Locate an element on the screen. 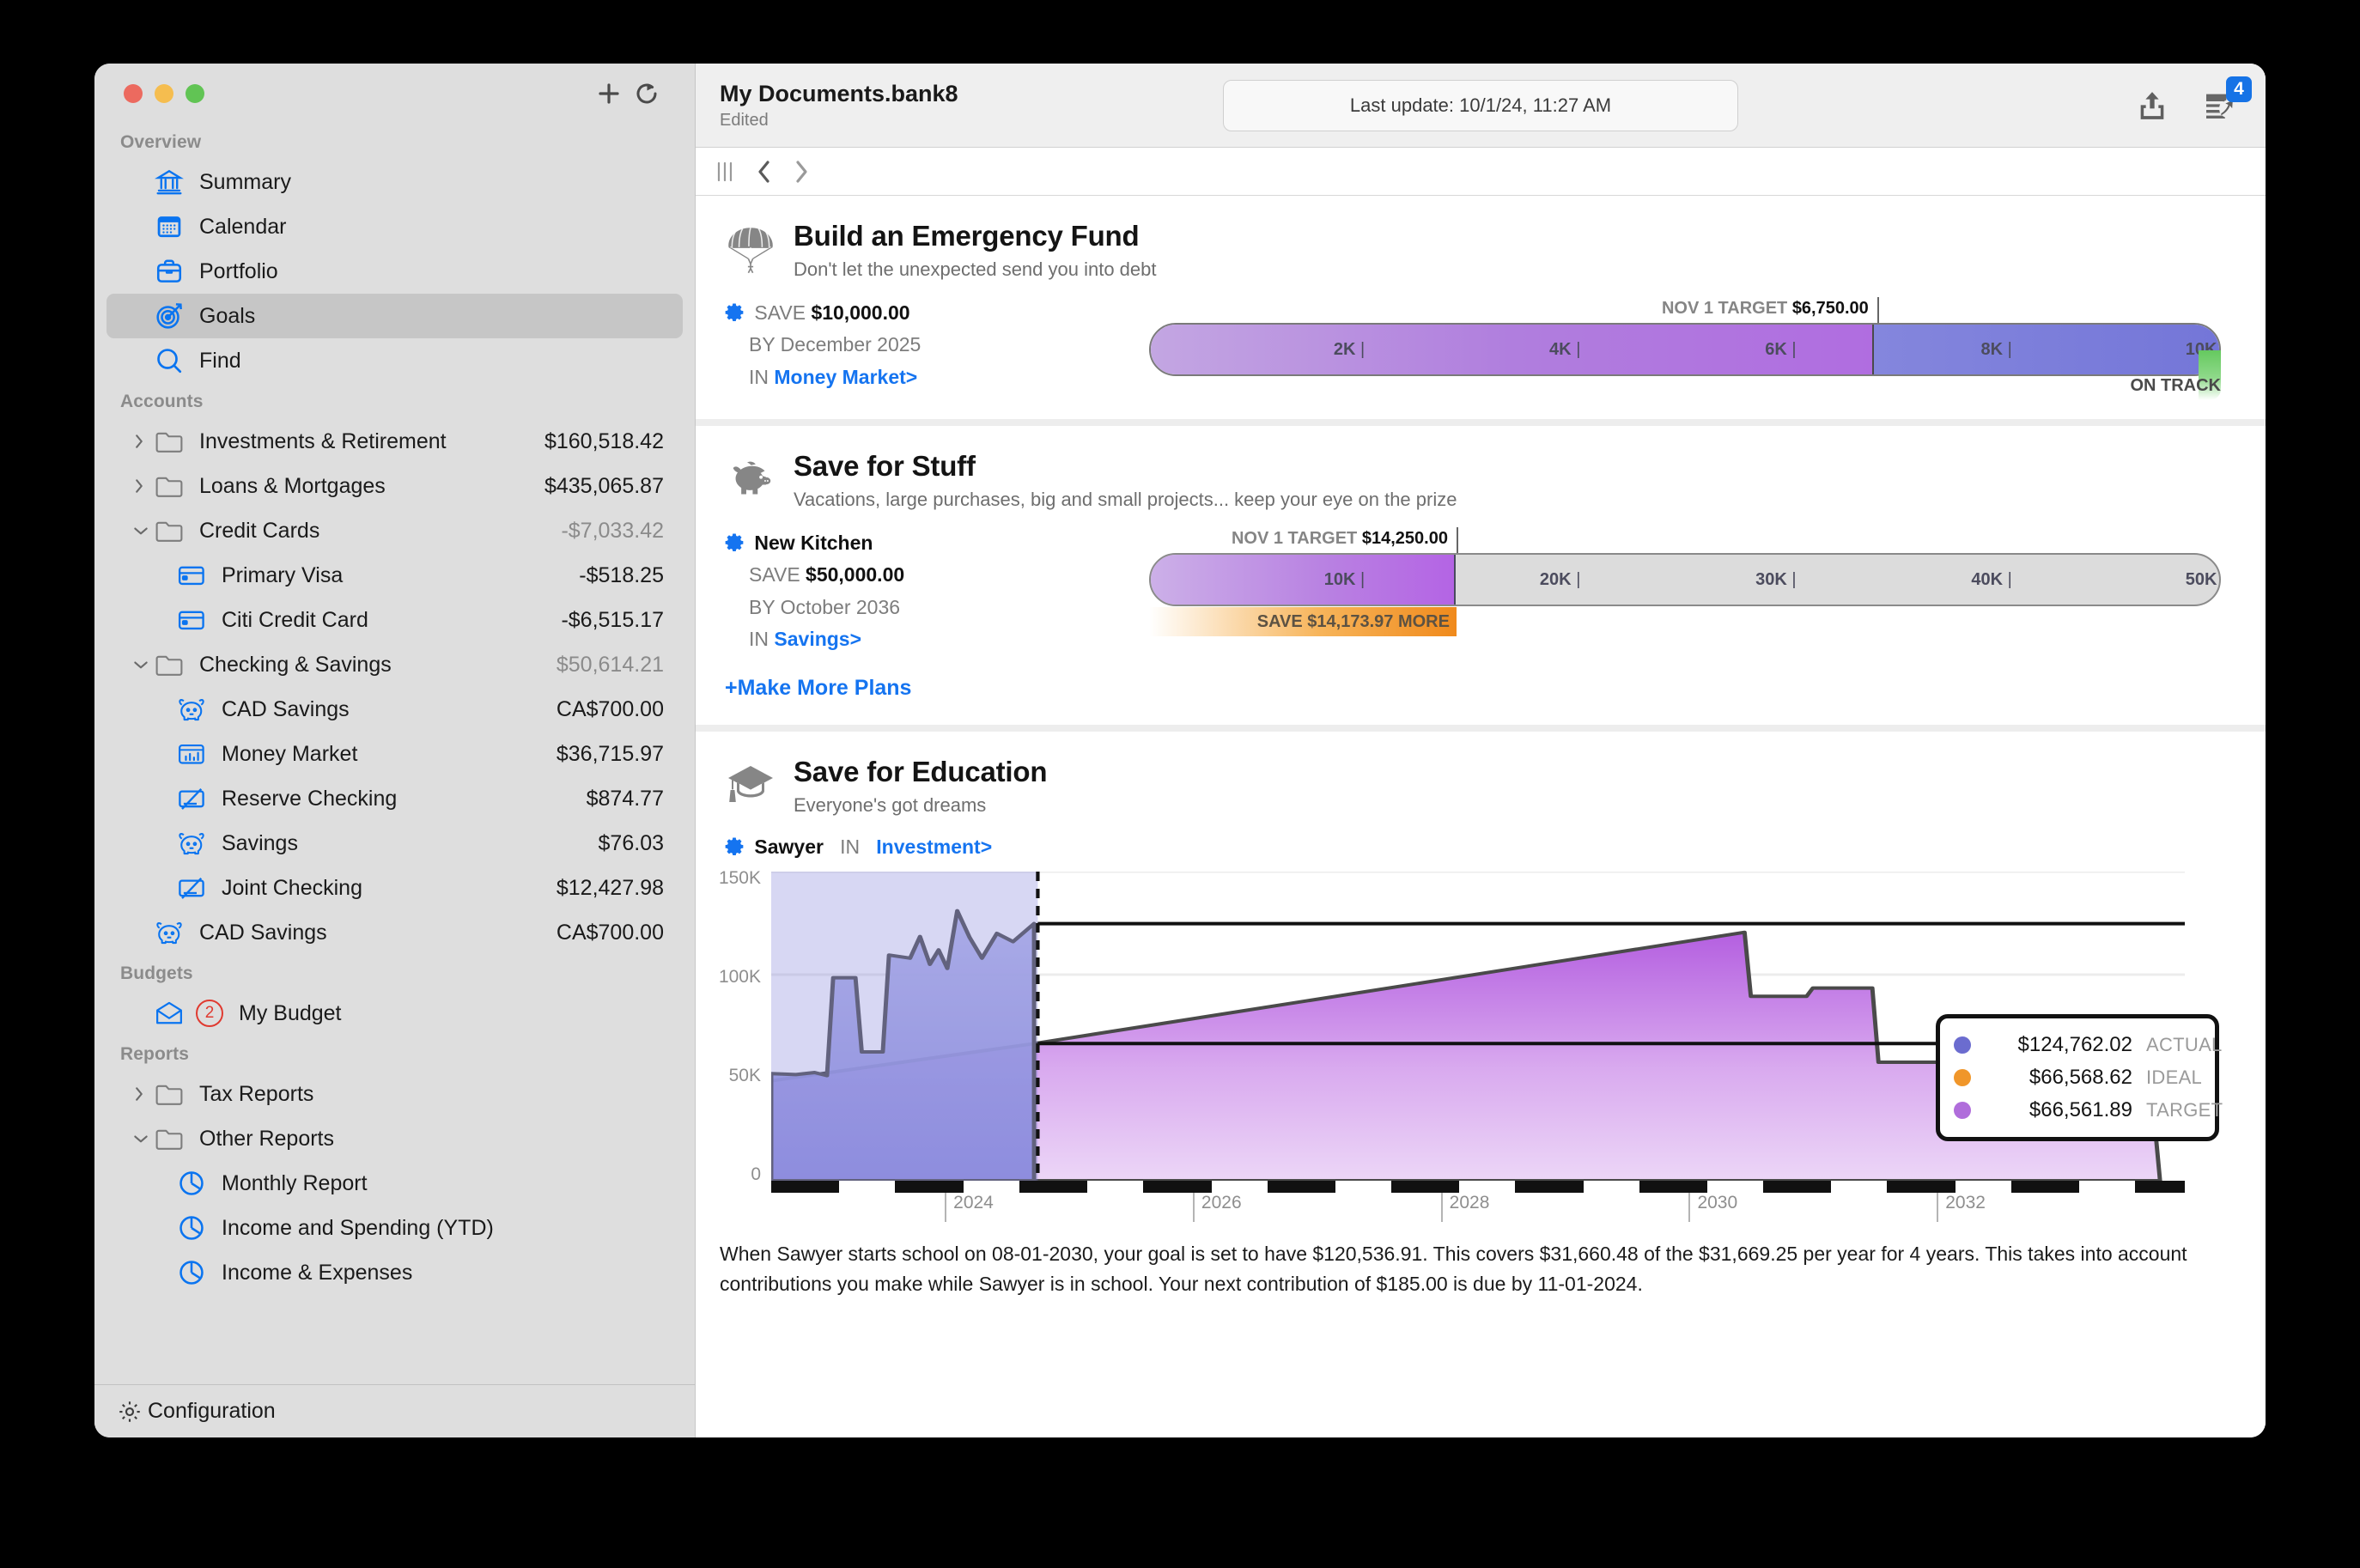  make-more-plans-row: +Make More Plans is located at coordinates (937, 688).